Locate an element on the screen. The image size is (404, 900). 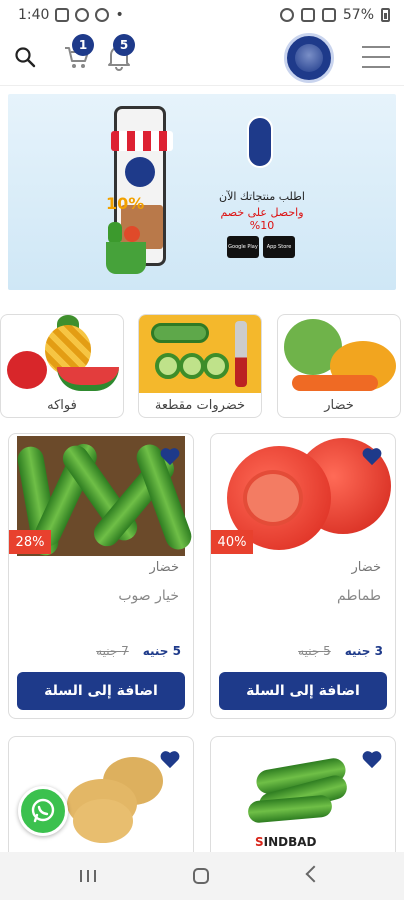
status-time: 1:40 is located at coordinates (34, 15).